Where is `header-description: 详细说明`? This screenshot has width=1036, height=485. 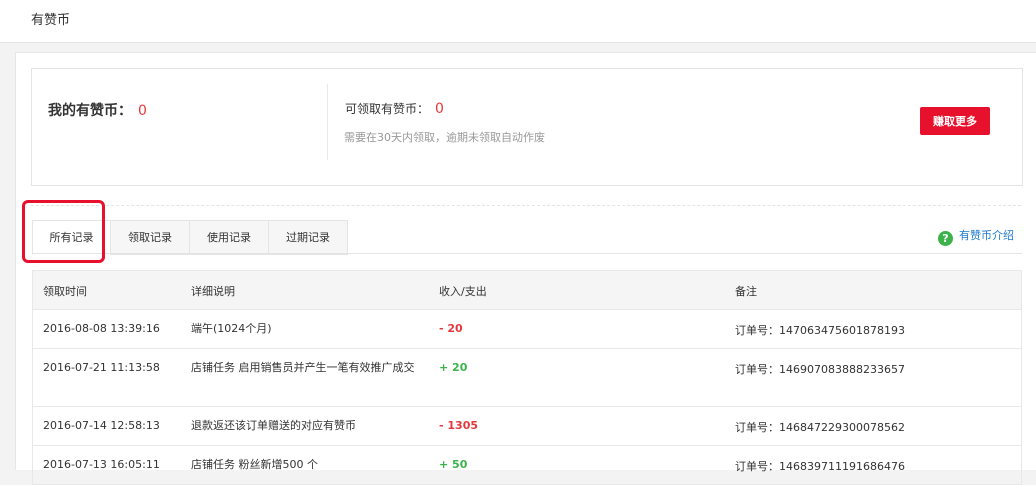
header-description: 详细说明 is located at coordinates (213, 291).